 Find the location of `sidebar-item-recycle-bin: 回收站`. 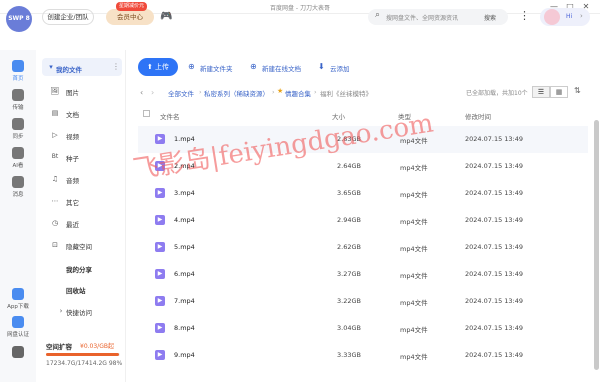

sidebar-item-recycle-bin: 回收站 is located at coordinates (76, 290).